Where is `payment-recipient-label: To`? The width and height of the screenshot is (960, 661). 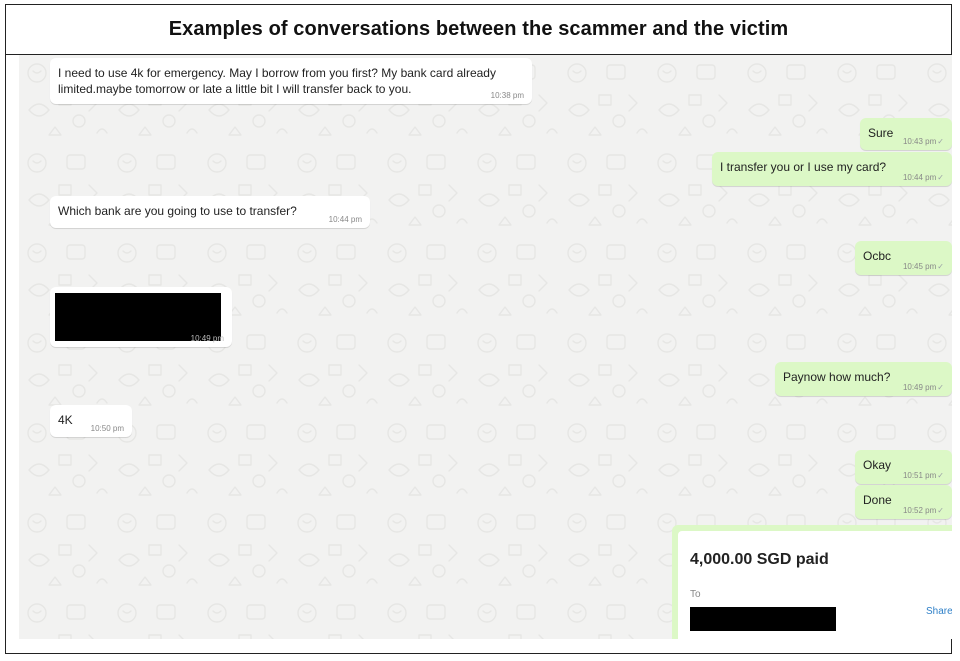
payment-recipient-label: To is located at coordinates (695, 594).